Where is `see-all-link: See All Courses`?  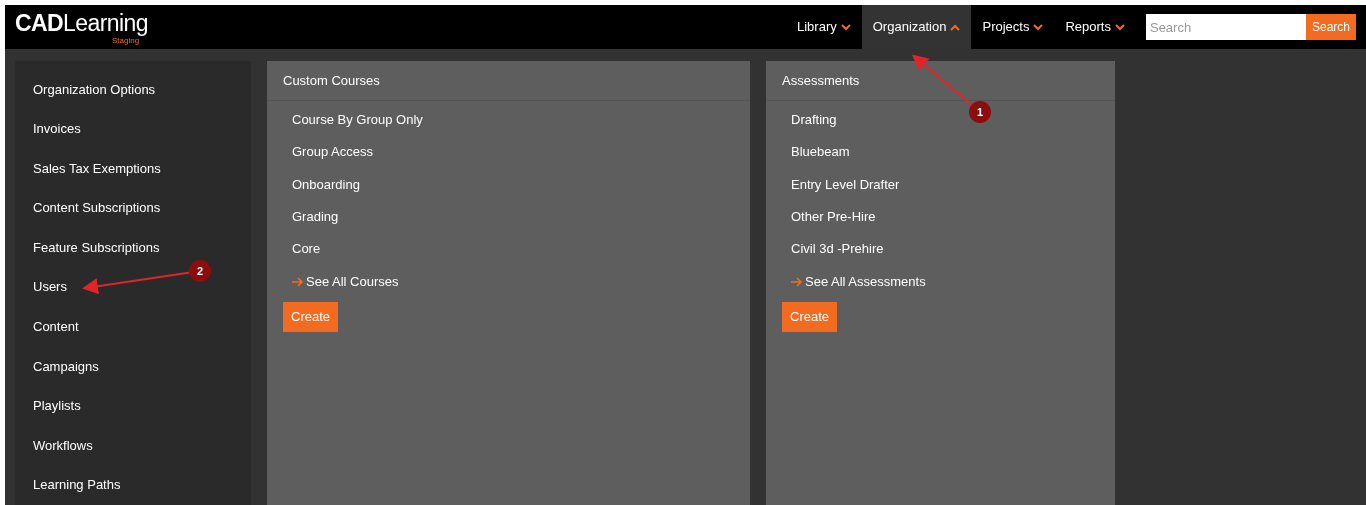
see-all-link: See All Courses is located at coordinates (345, 281).